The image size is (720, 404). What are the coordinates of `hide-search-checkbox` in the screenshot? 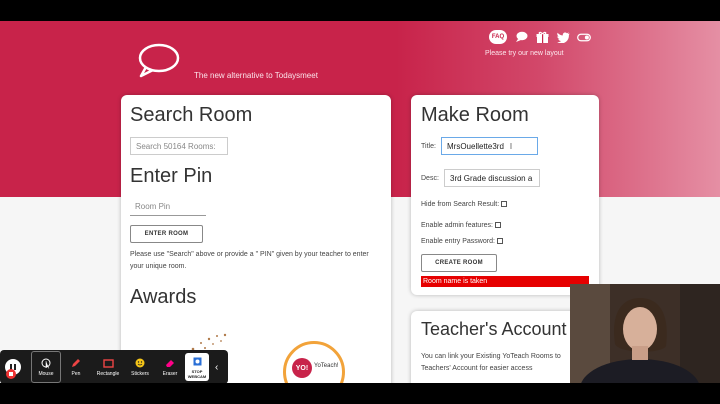 It's located at (504, 204).